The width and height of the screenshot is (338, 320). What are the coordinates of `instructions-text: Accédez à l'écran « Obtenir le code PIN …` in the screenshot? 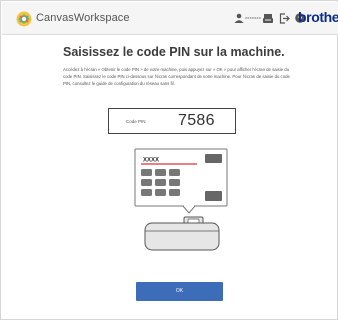 It's located at (176, 76).